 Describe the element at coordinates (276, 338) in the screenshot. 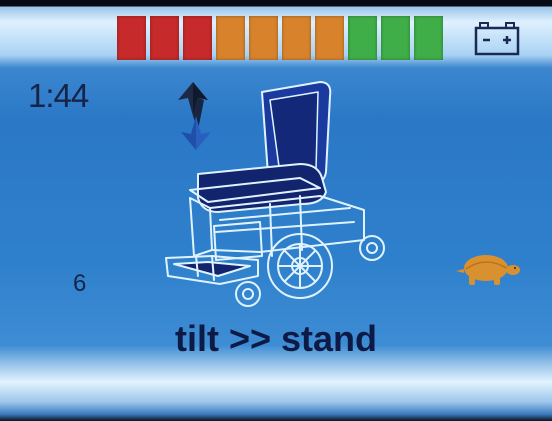

I see `mode-label: tilt >> stand` at that location.